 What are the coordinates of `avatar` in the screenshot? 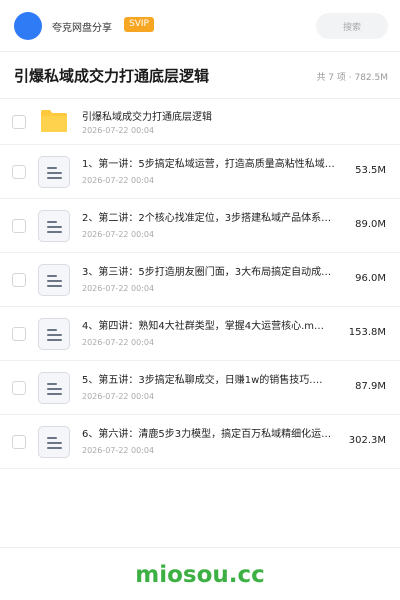 It's located at (28, 26).